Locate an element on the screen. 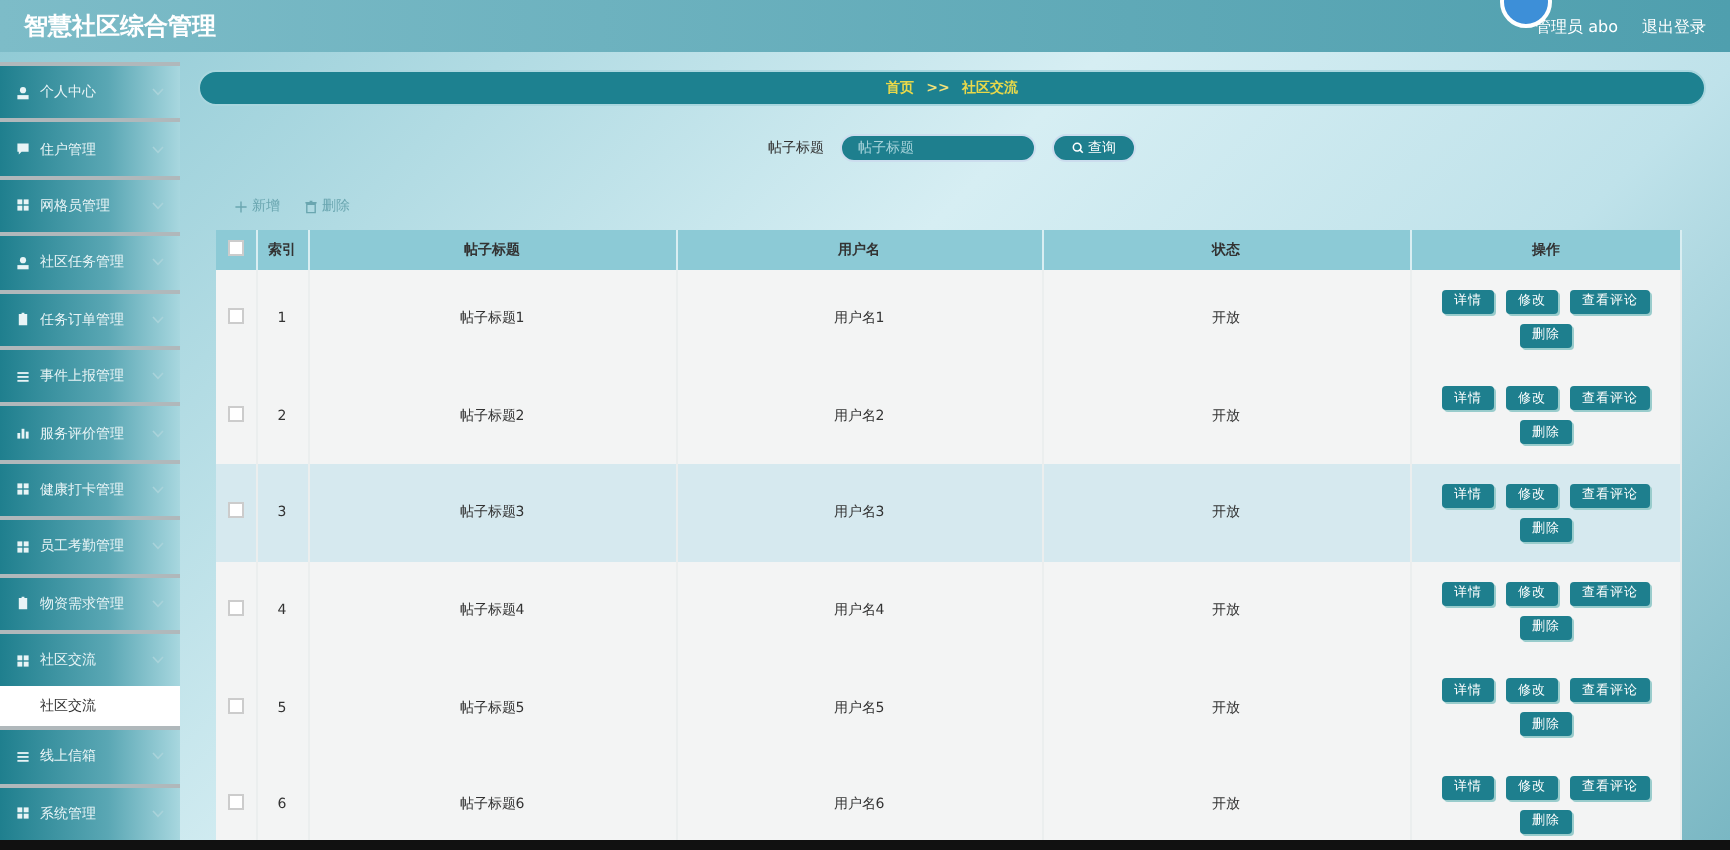  search-icon is located at coordinates (1078, 148).